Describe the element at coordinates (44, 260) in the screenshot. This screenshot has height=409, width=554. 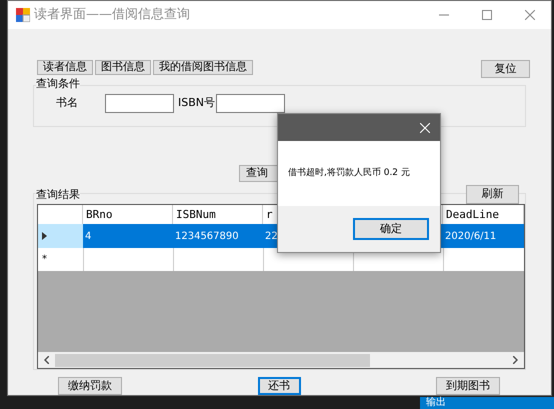
I see `new-row-marker: *` at that location.